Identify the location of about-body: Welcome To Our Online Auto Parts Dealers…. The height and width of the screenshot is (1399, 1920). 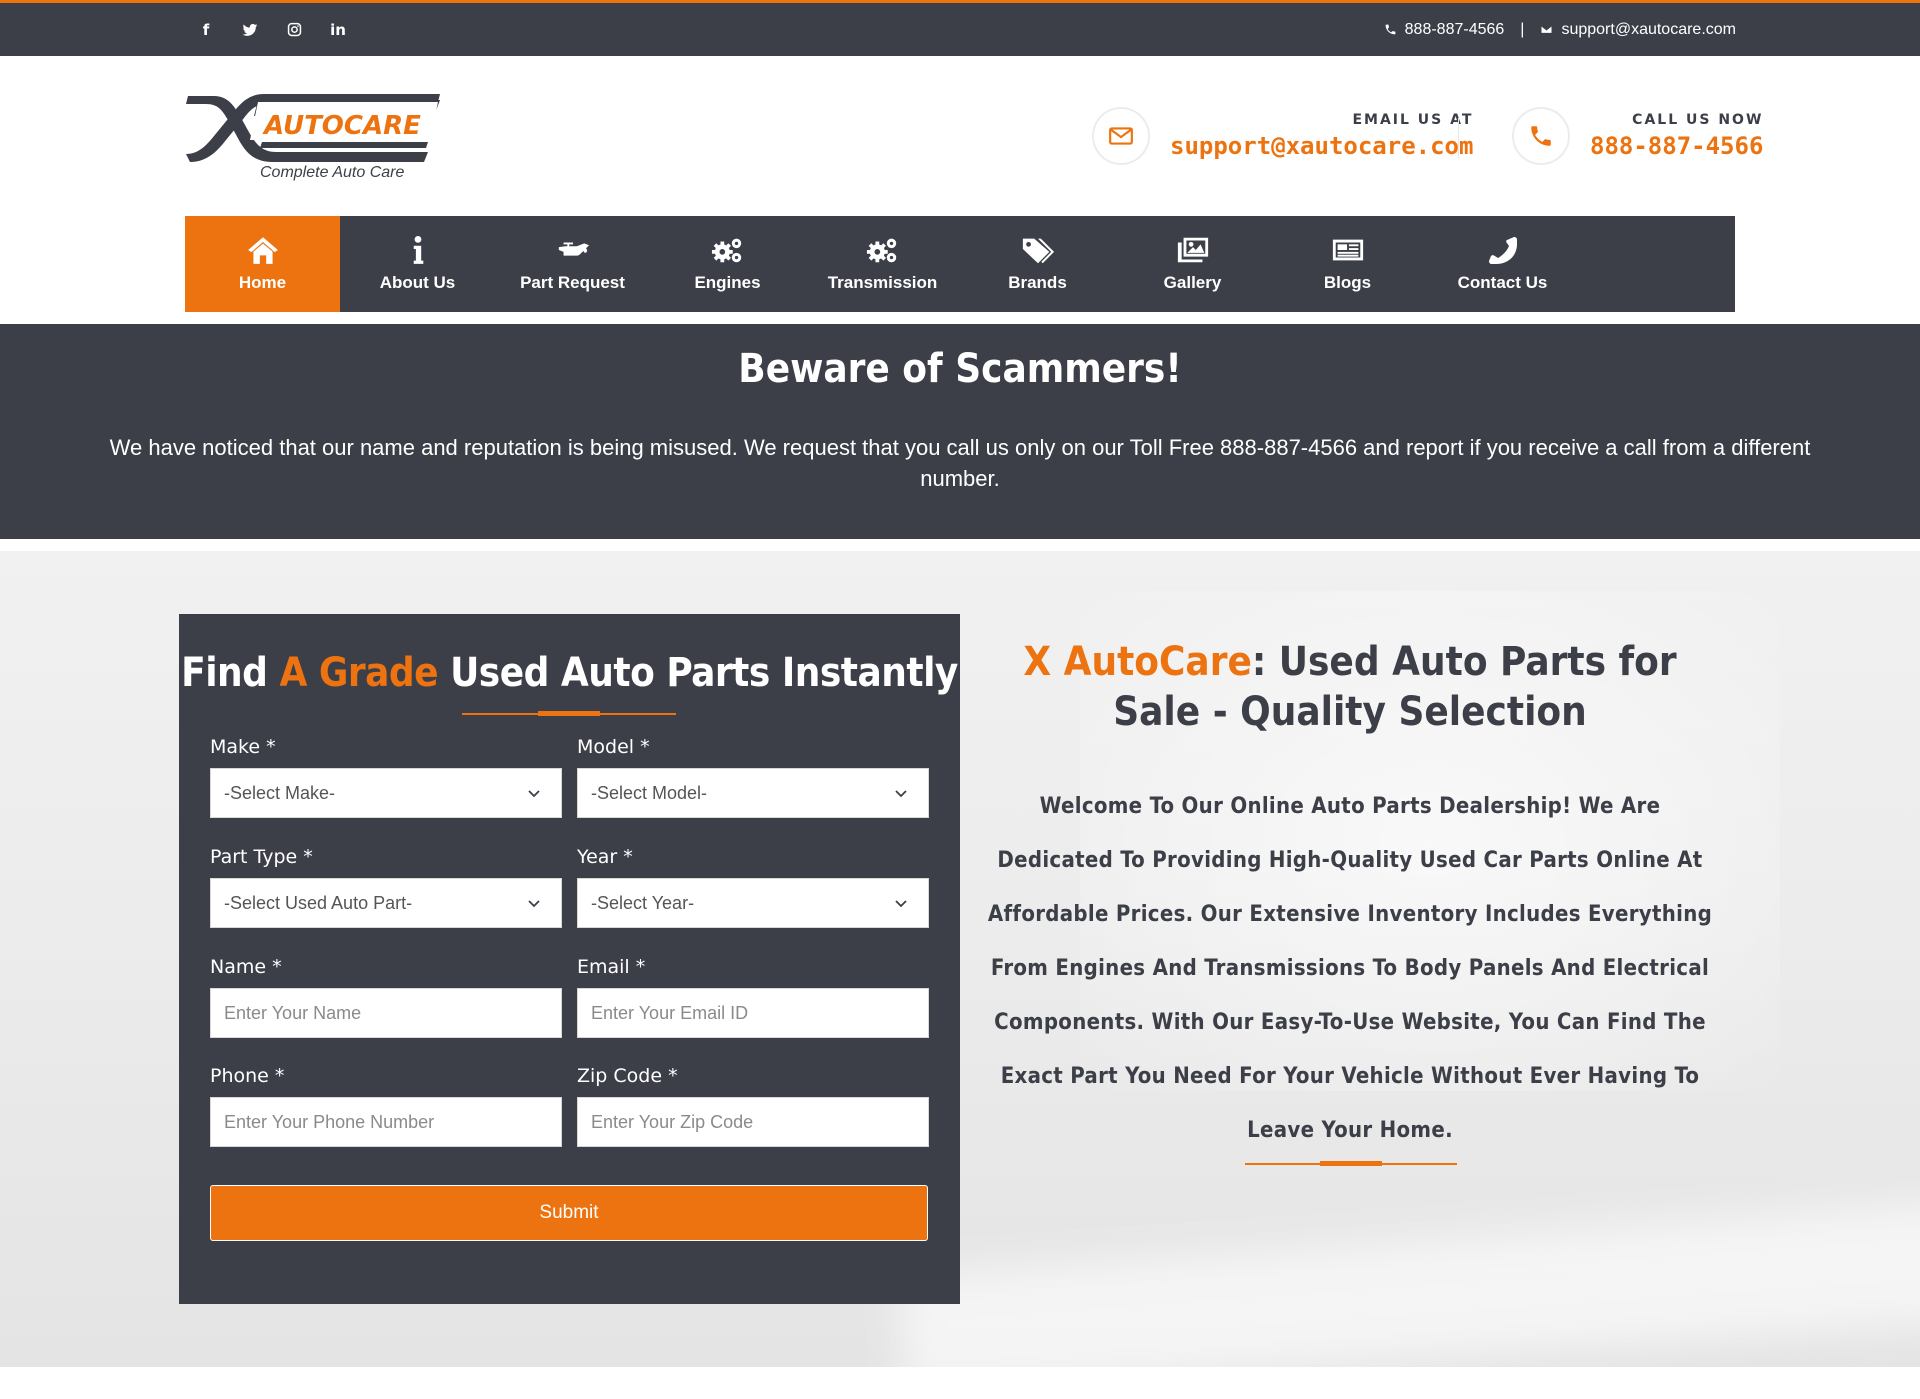
(1350, 968).